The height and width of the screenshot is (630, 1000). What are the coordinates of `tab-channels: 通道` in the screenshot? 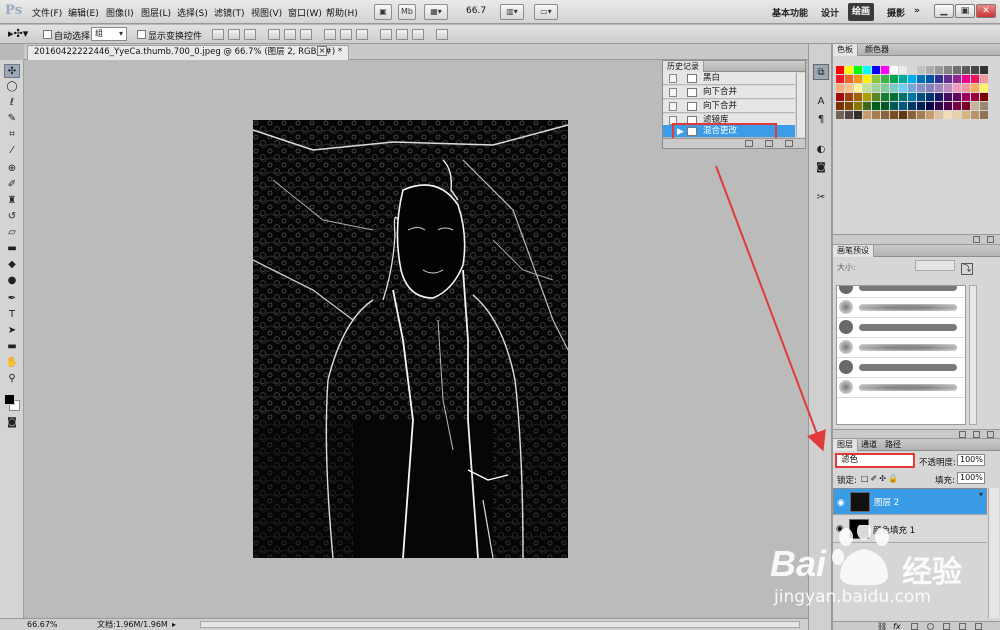 It's located at (869, 445).